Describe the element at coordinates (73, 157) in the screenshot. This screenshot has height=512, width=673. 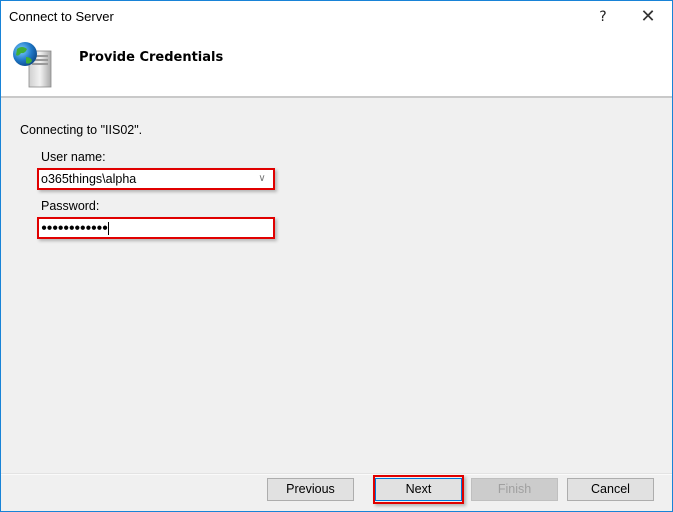
I see `username-label: User name:` at that location.